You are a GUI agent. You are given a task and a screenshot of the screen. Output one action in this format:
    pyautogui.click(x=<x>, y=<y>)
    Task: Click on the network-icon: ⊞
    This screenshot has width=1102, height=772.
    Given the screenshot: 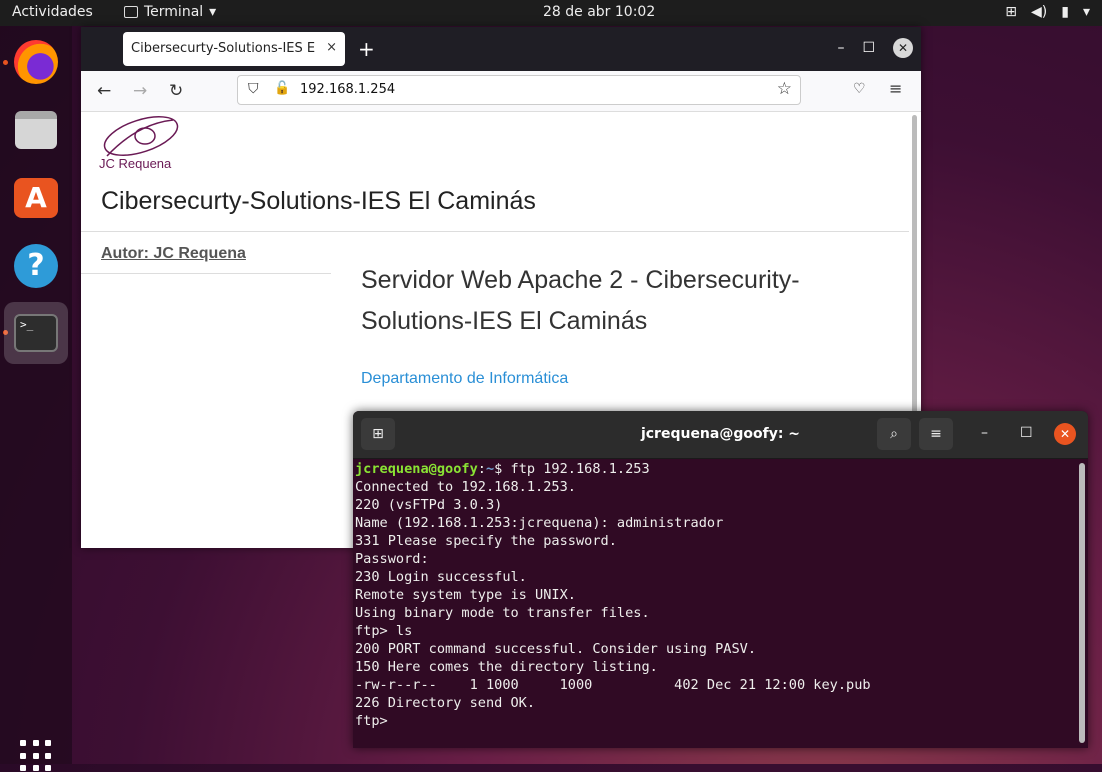 What is the action you would take?
    pyautogui.click(x=1011, y=12)
    